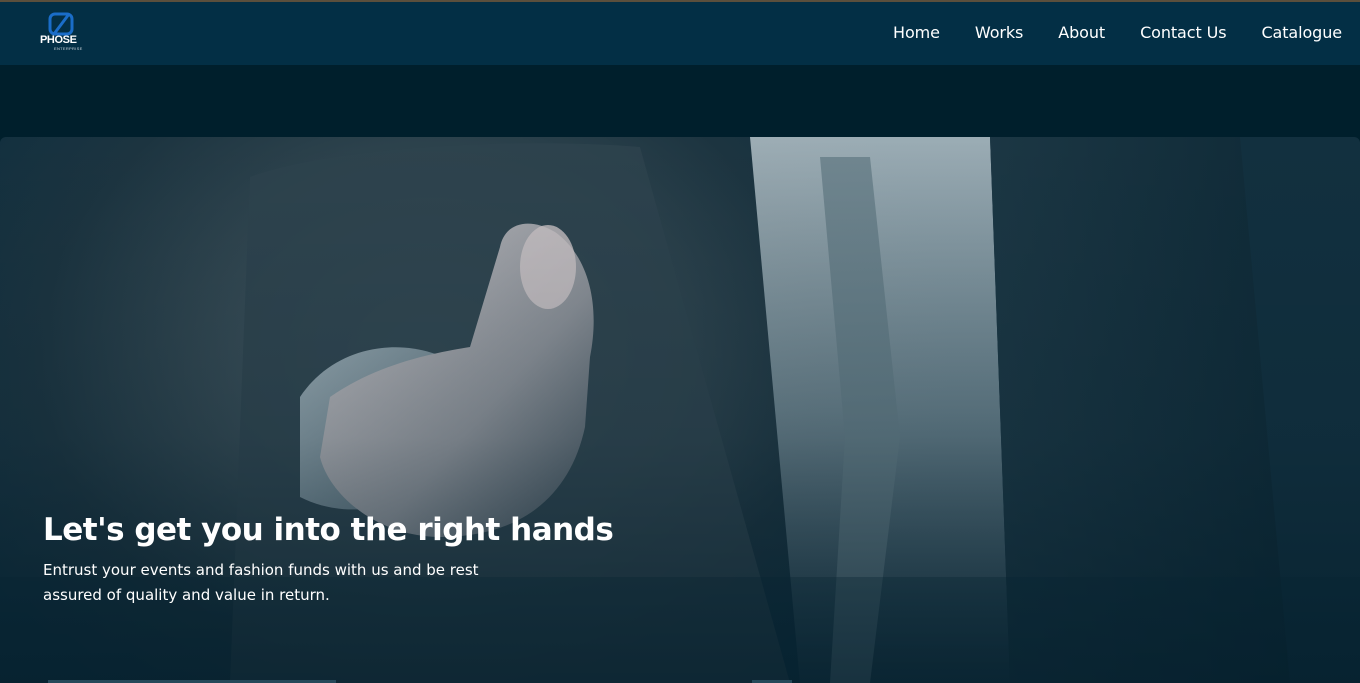 The image size is (1360, 683). I want to click on main-menu: Home Works About Contact Us Catalogue, so click(1117, 33).